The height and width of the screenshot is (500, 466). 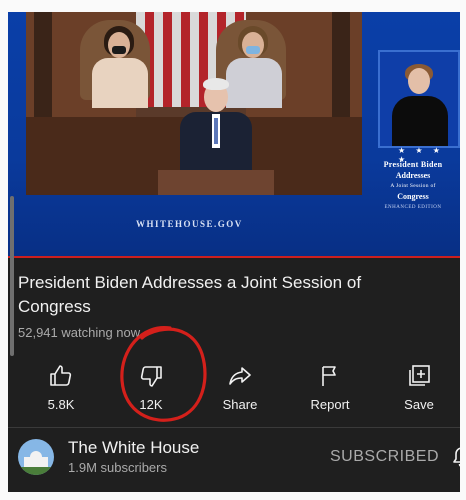 What do you see at coordinates (234, 427) in the screenshot?
I see `divider` at bounding box center [234, 427].